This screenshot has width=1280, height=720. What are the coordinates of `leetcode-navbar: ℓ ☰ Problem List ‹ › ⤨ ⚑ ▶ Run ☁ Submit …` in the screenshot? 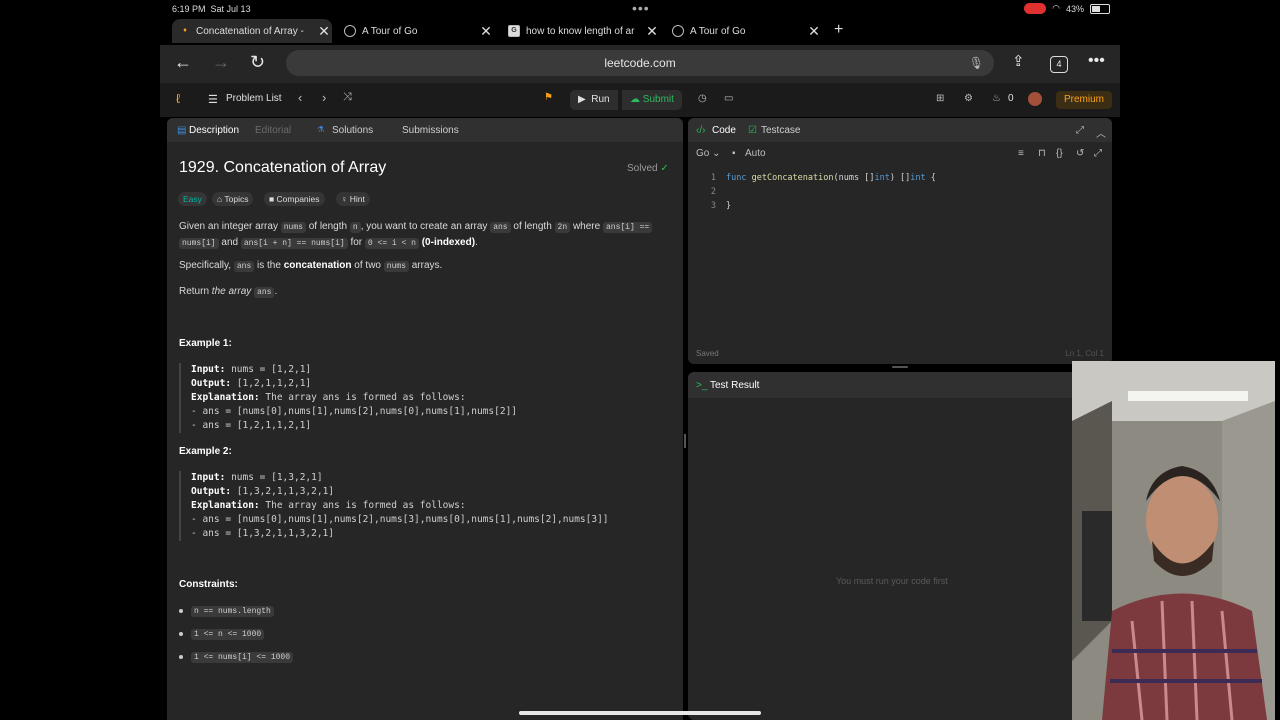 It's located at (640, 100).